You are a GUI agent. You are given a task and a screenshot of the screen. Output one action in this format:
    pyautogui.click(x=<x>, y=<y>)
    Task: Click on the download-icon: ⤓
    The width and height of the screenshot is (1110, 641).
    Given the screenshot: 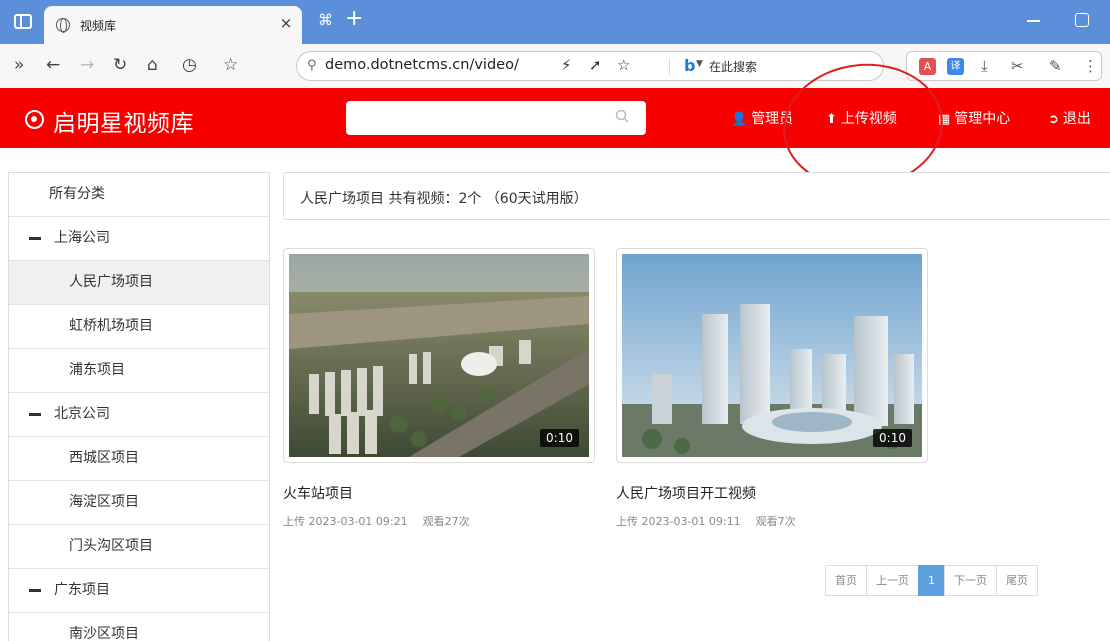 What is the action you would take?
    pyautogui.click(x=984, y=66)
    